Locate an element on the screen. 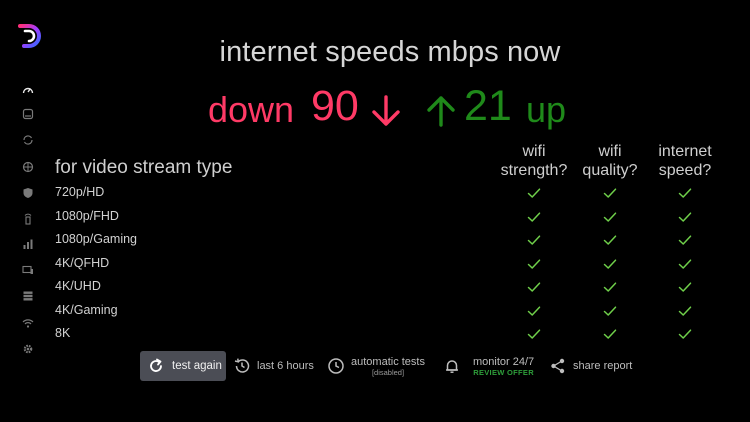 This screenshot has height=422, width=750. row-label: 8K is located at coordinates (63, 333).